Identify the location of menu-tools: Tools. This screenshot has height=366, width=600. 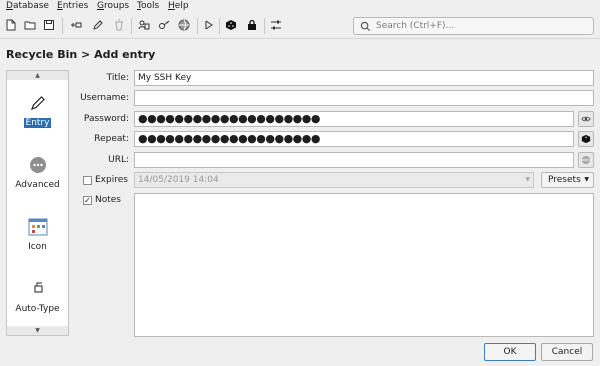
(148, 6).